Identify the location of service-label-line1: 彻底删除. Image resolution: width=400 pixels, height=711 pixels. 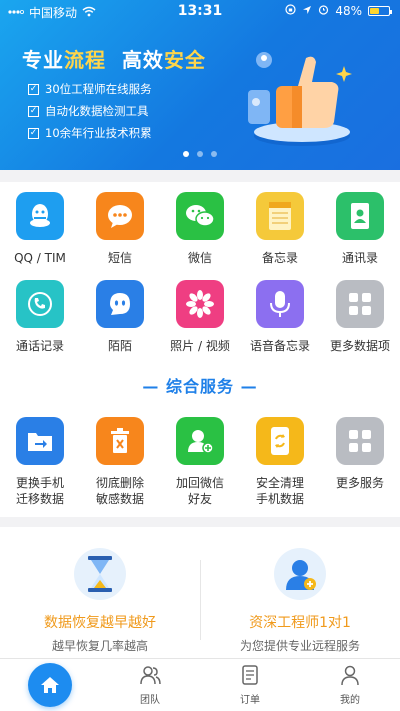
(119, 483).